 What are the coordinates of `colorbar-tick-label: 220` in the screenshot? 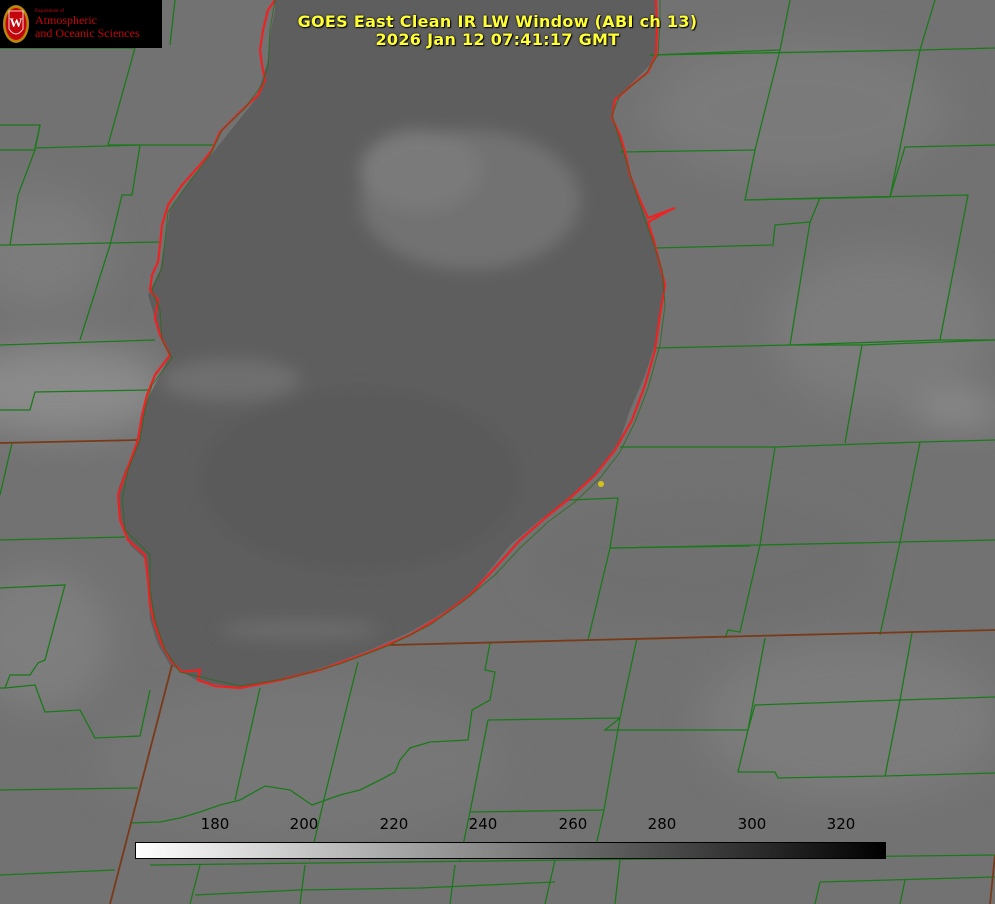 It's located at (394, 824).